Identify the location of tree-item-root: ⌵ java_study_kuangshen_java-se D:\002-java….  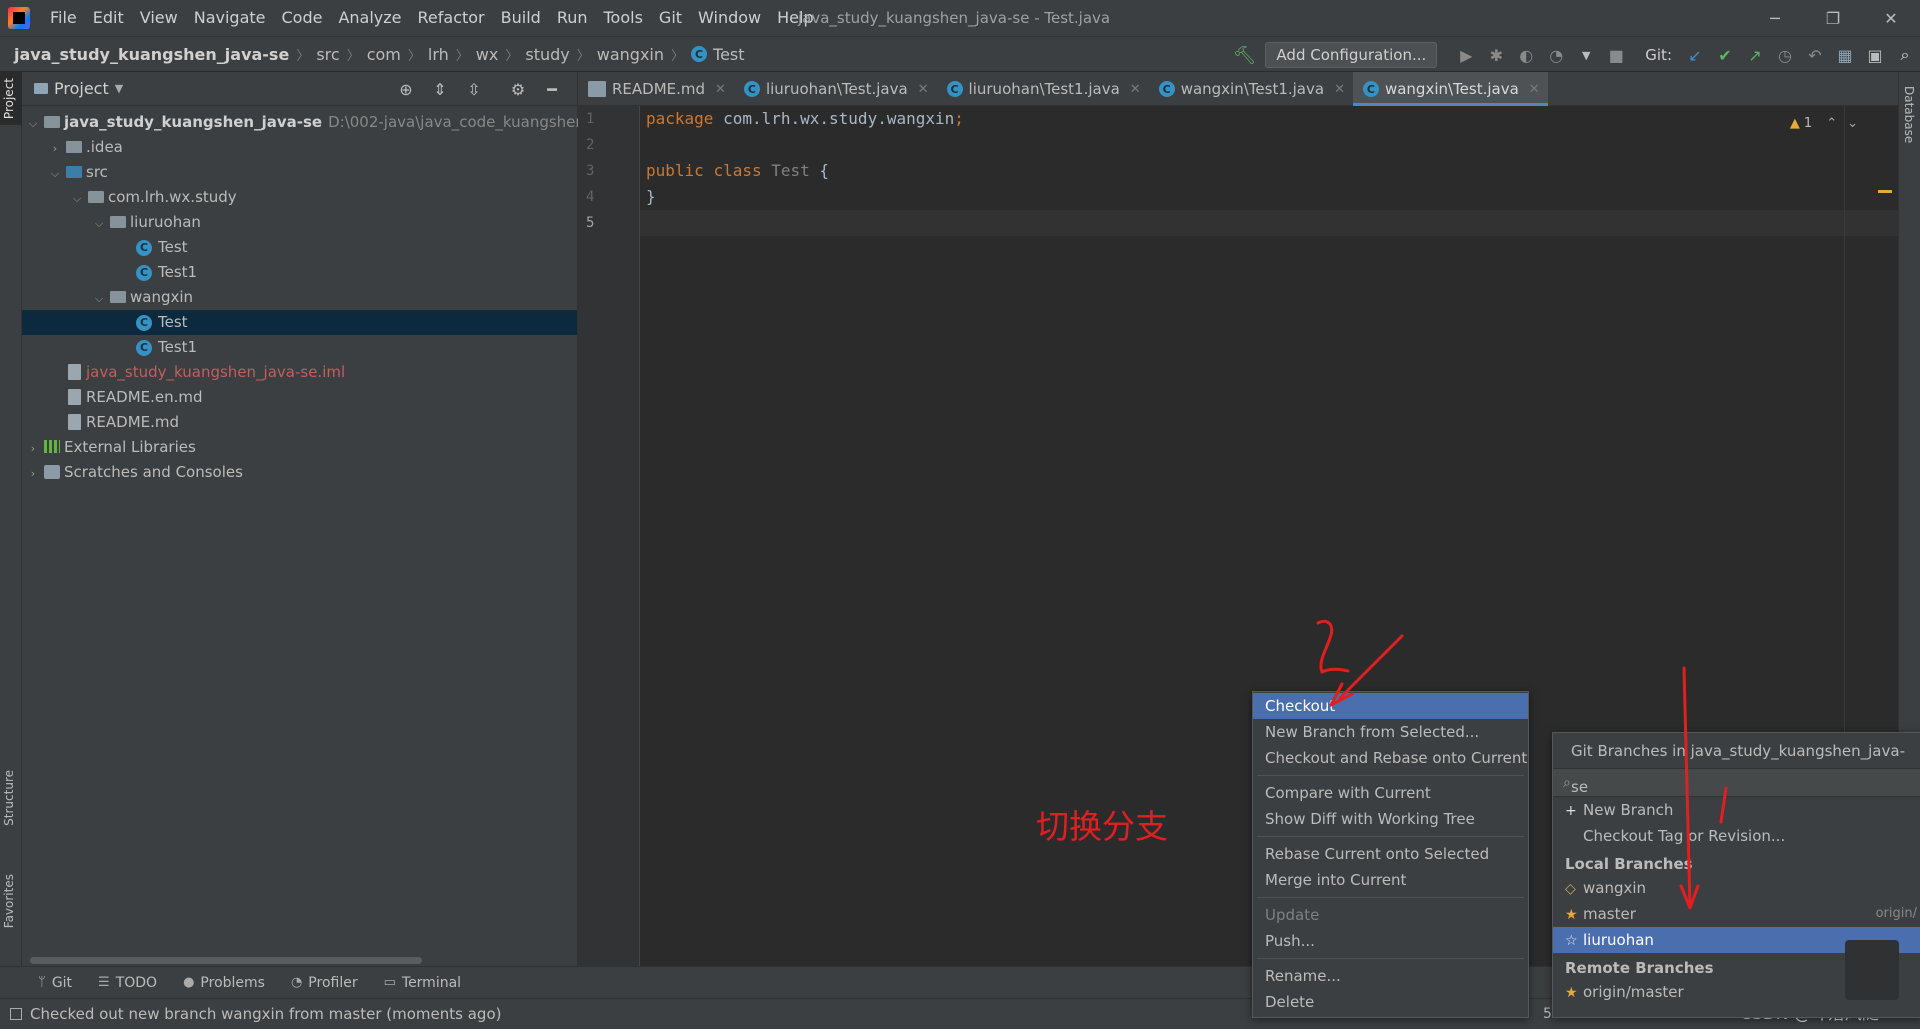
(313, 122).